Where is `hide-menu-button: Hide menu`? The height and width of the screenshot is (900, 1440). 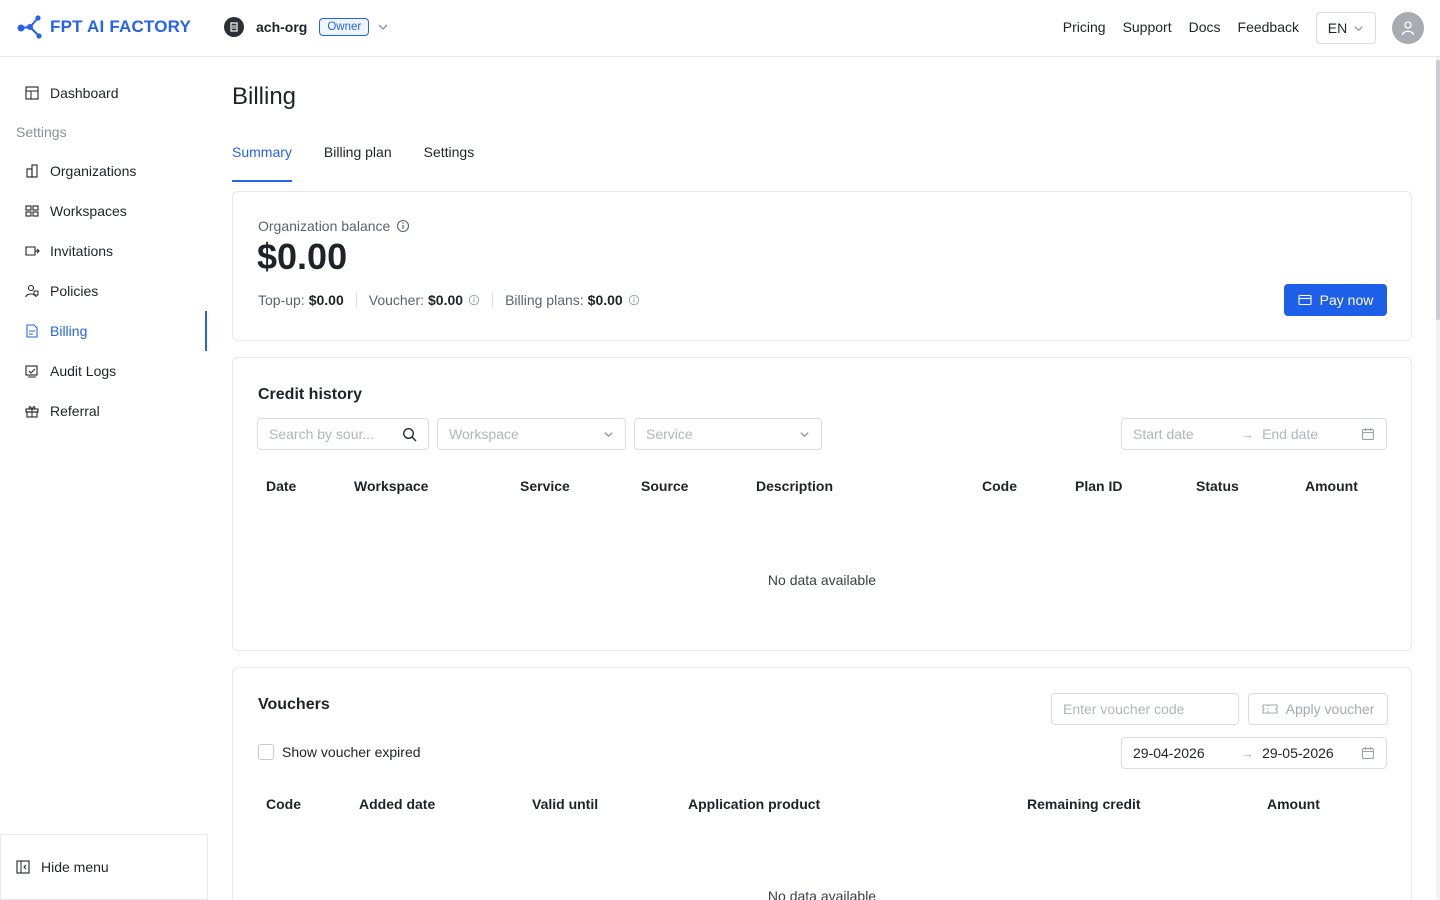 hide-menu-button: Hide menu is located at coordinates (104, 867).